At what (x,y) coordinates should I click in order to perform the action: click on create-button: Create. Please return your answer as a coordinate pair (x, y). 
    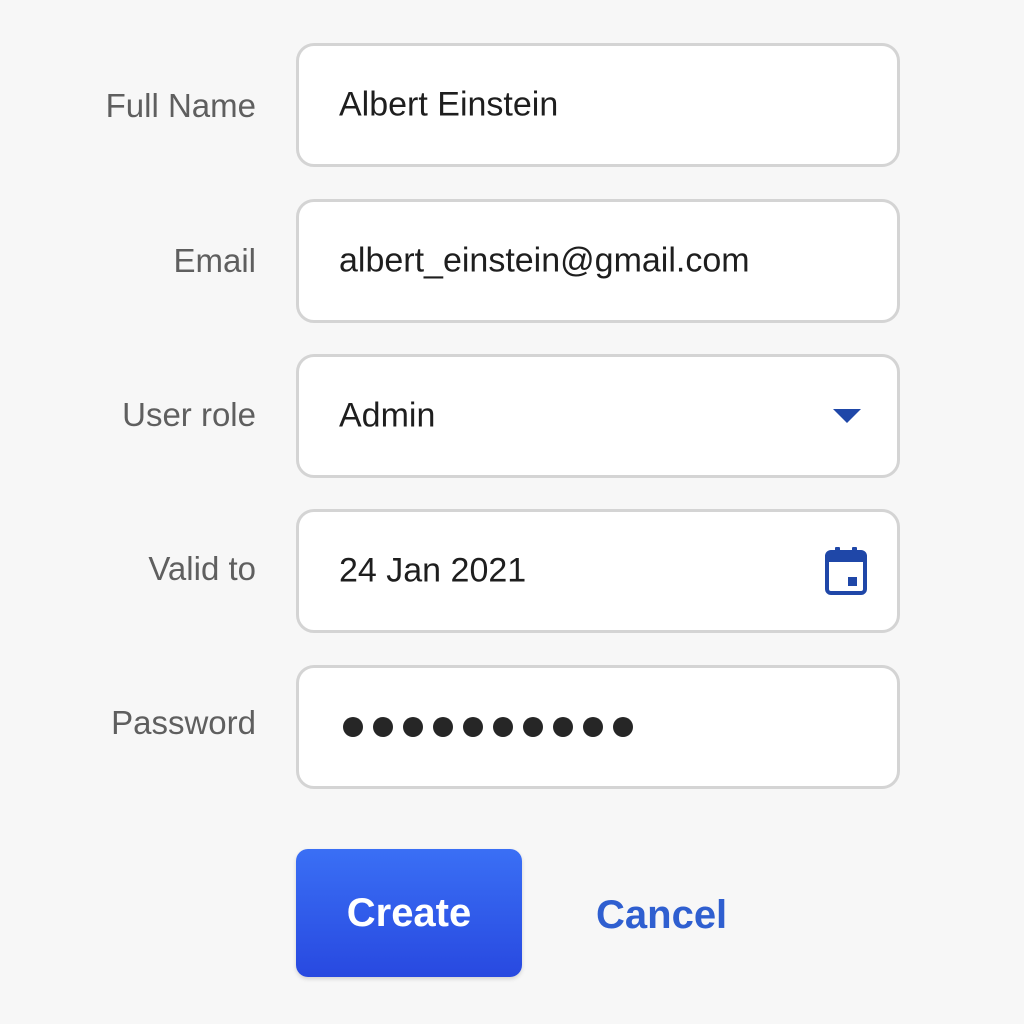
    Looking at the image, I should click on (409, 913).